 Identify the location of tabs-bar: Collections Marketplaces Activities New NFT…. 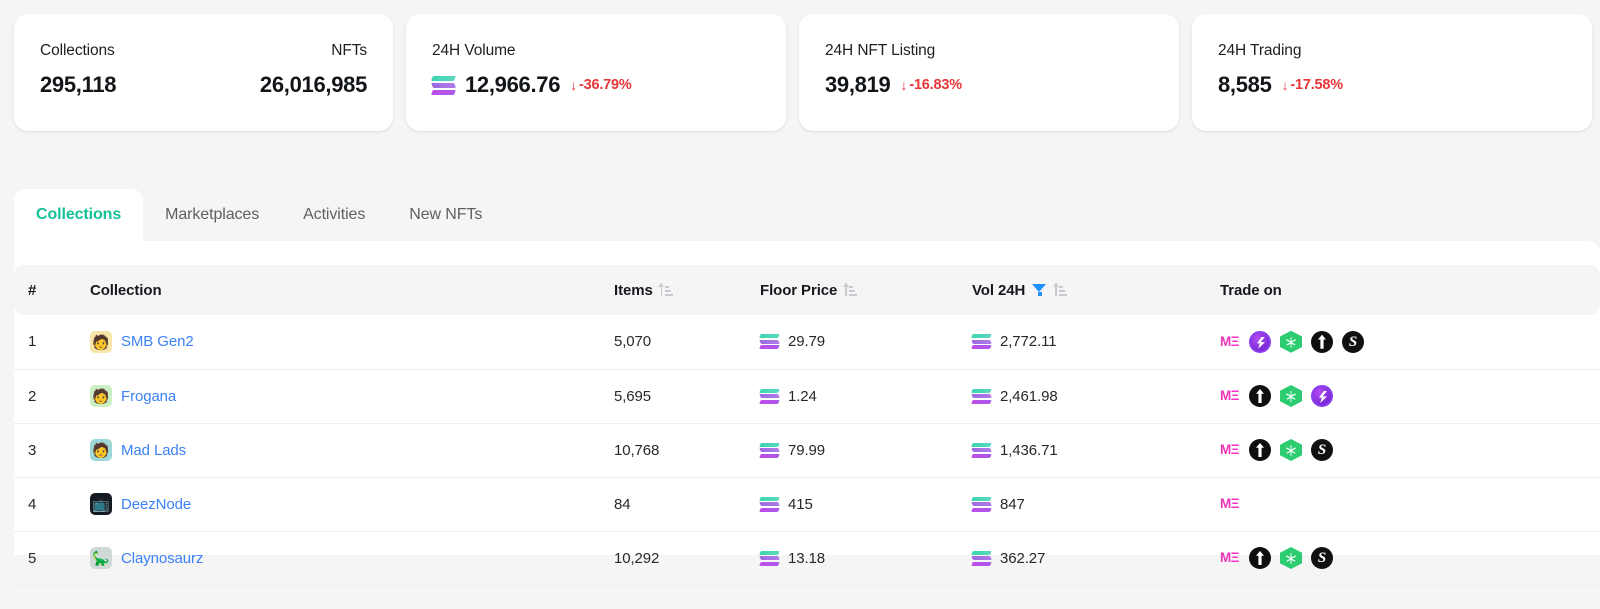
(800, 215).